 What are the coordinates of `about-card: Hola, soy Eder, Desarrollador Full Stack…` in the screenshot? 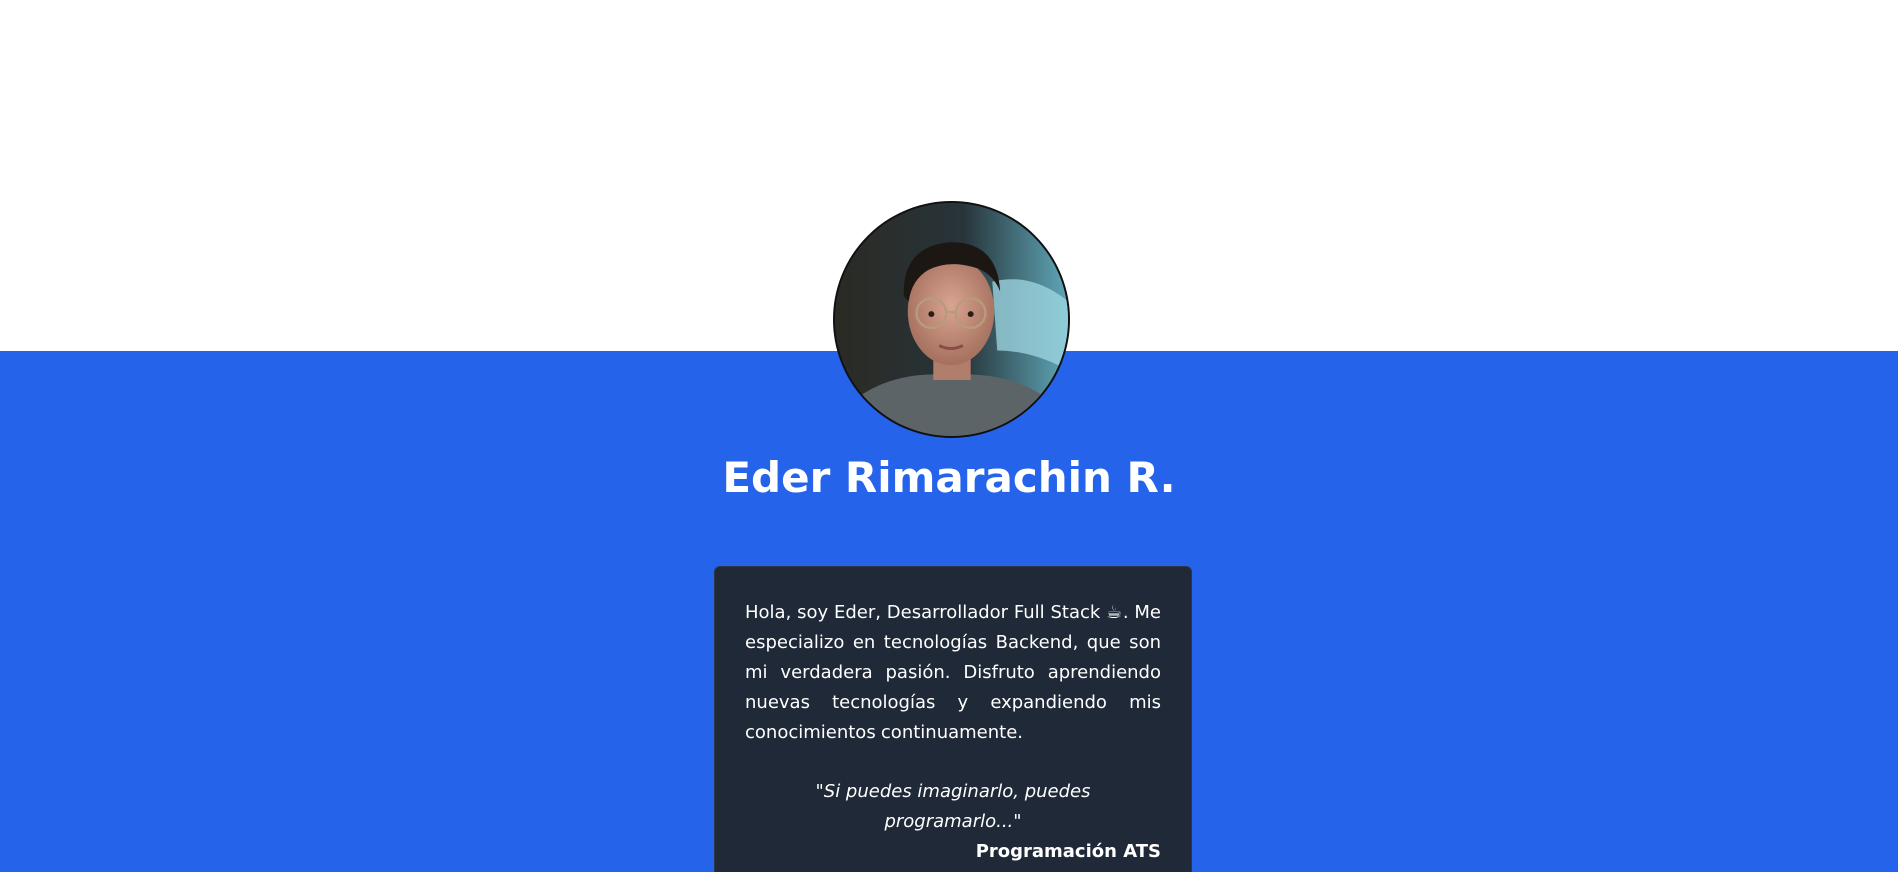 It's located at (953, 719).